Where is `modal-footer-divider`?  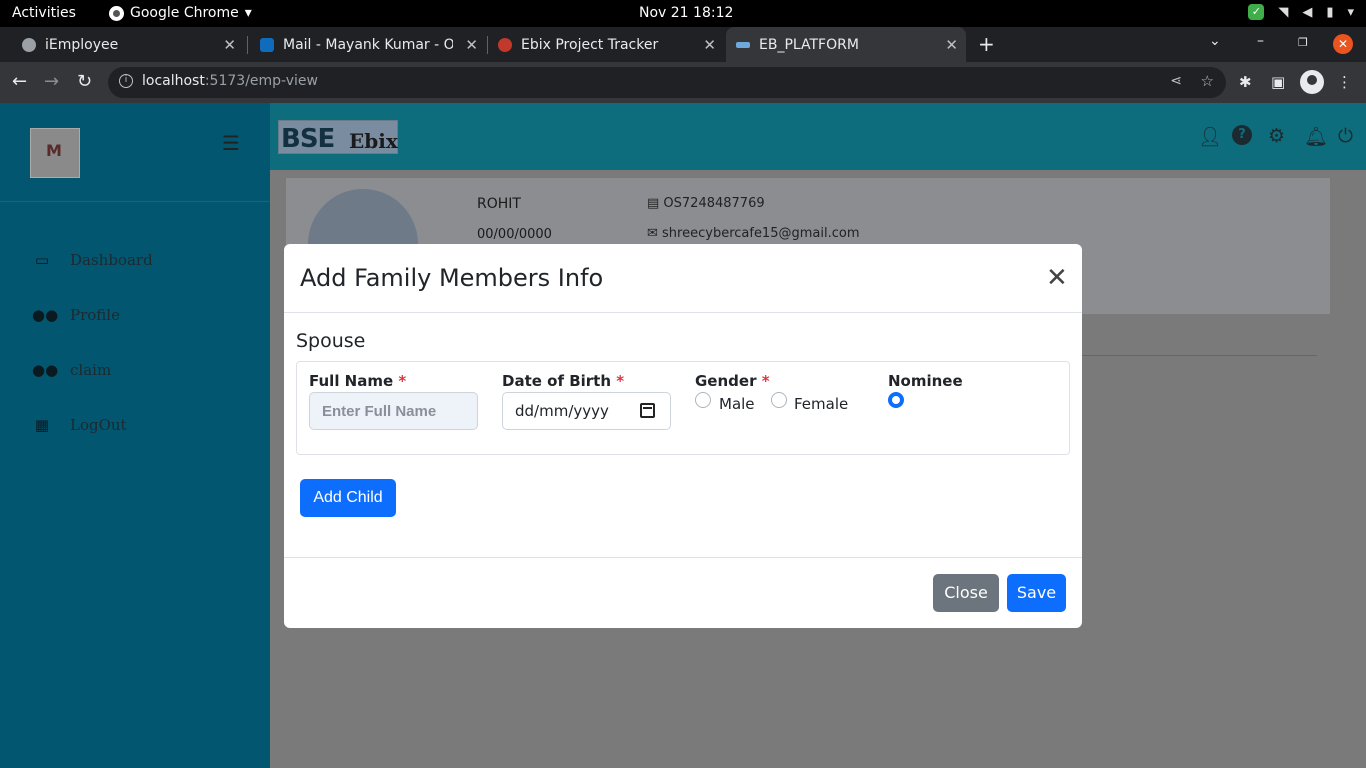
modal-footer-divider is located at coordinates (683, 557).